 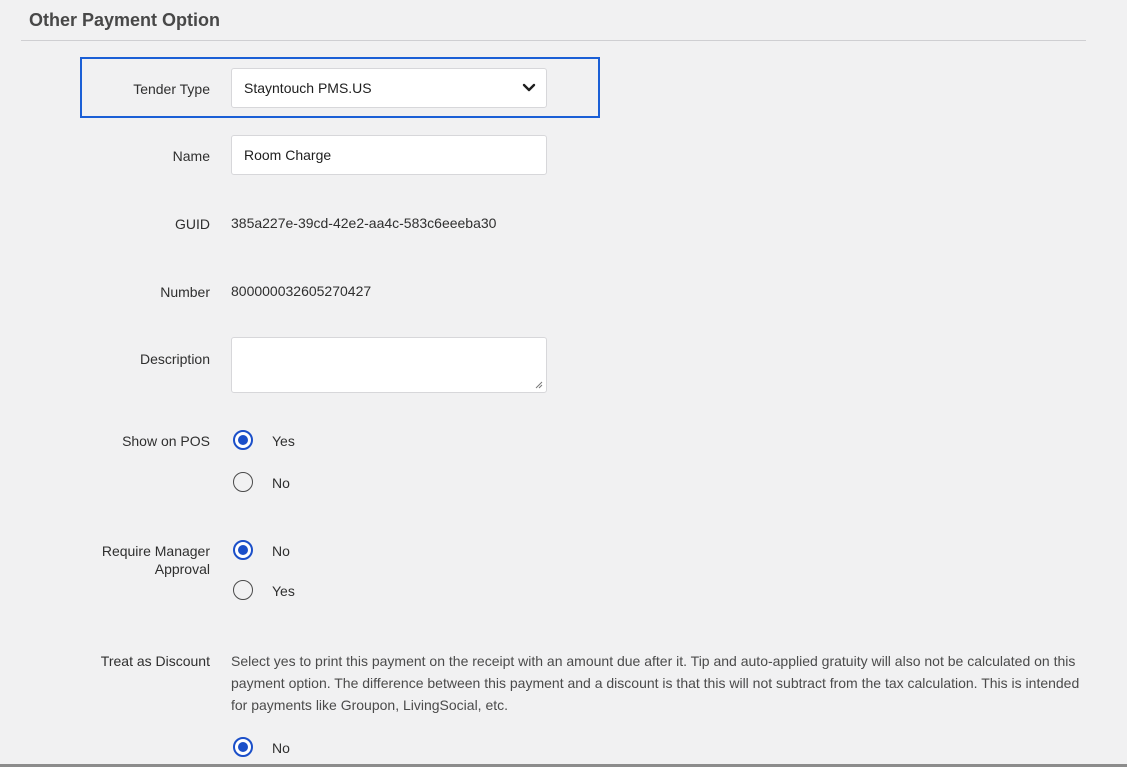 I want to click on tender-type-selected-value: Stayntouch PMS.US, so click(x=308, y=88).